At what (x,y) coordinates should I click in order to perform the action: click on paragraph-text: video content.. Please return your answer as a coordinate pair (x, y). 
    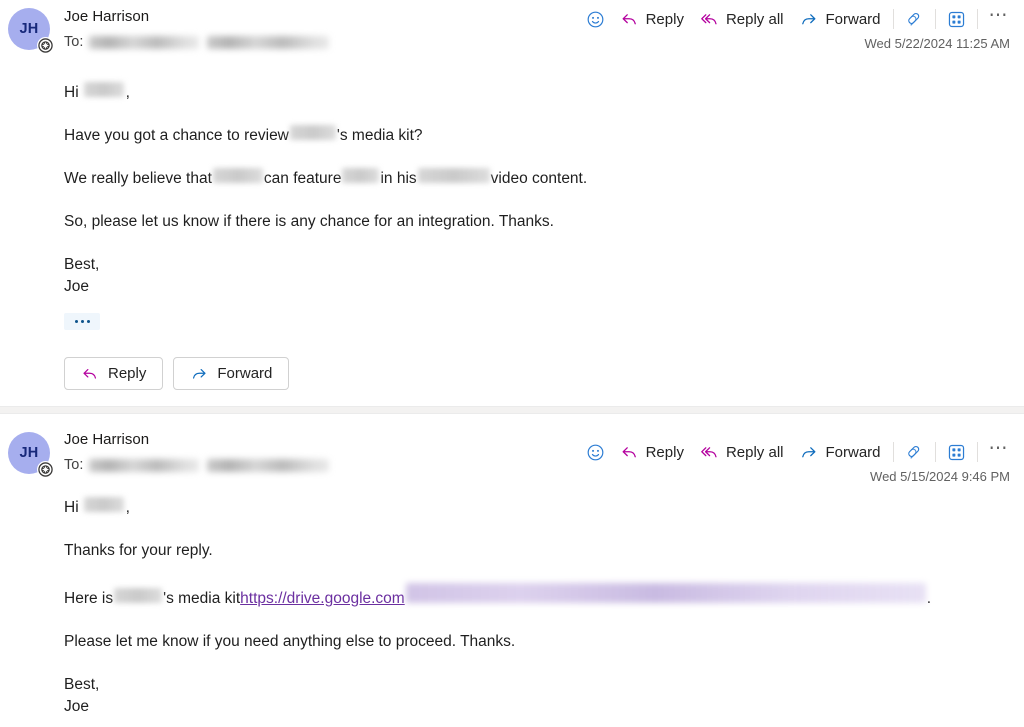
    Looking at the image, I should click on (539, 178).